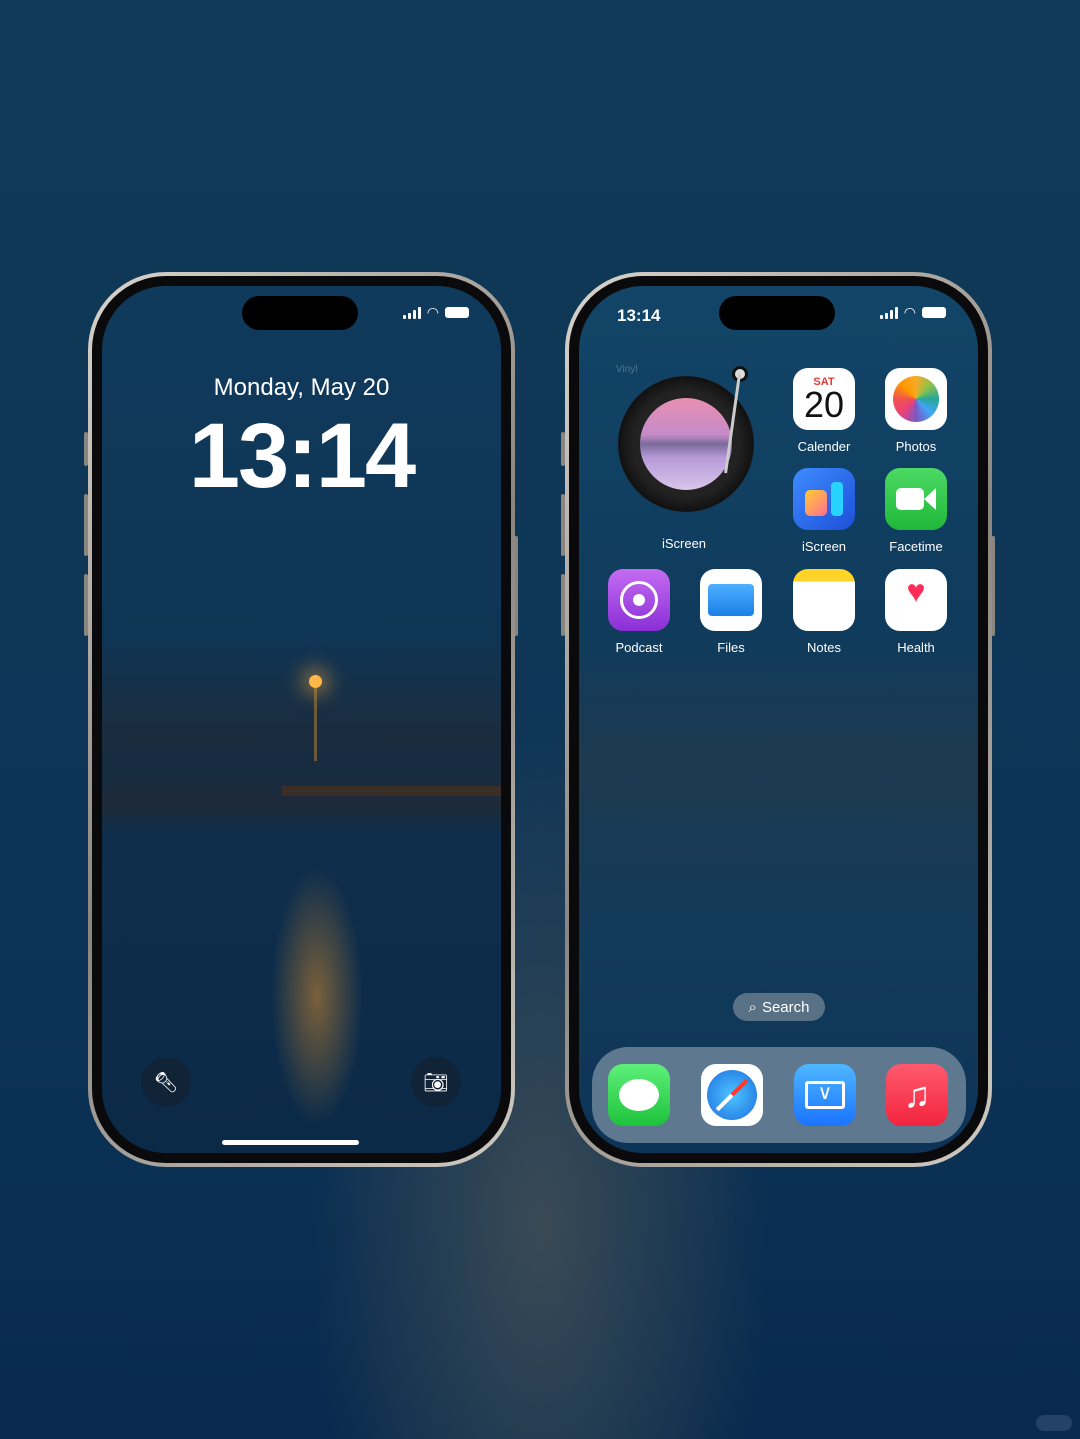 The height and width of the screenshot is (1439, 1080). What do you see at coordinates (627, 369) in the screenshot?
I see `widget-caption: Vinyl` at bounding box center [627, 369].